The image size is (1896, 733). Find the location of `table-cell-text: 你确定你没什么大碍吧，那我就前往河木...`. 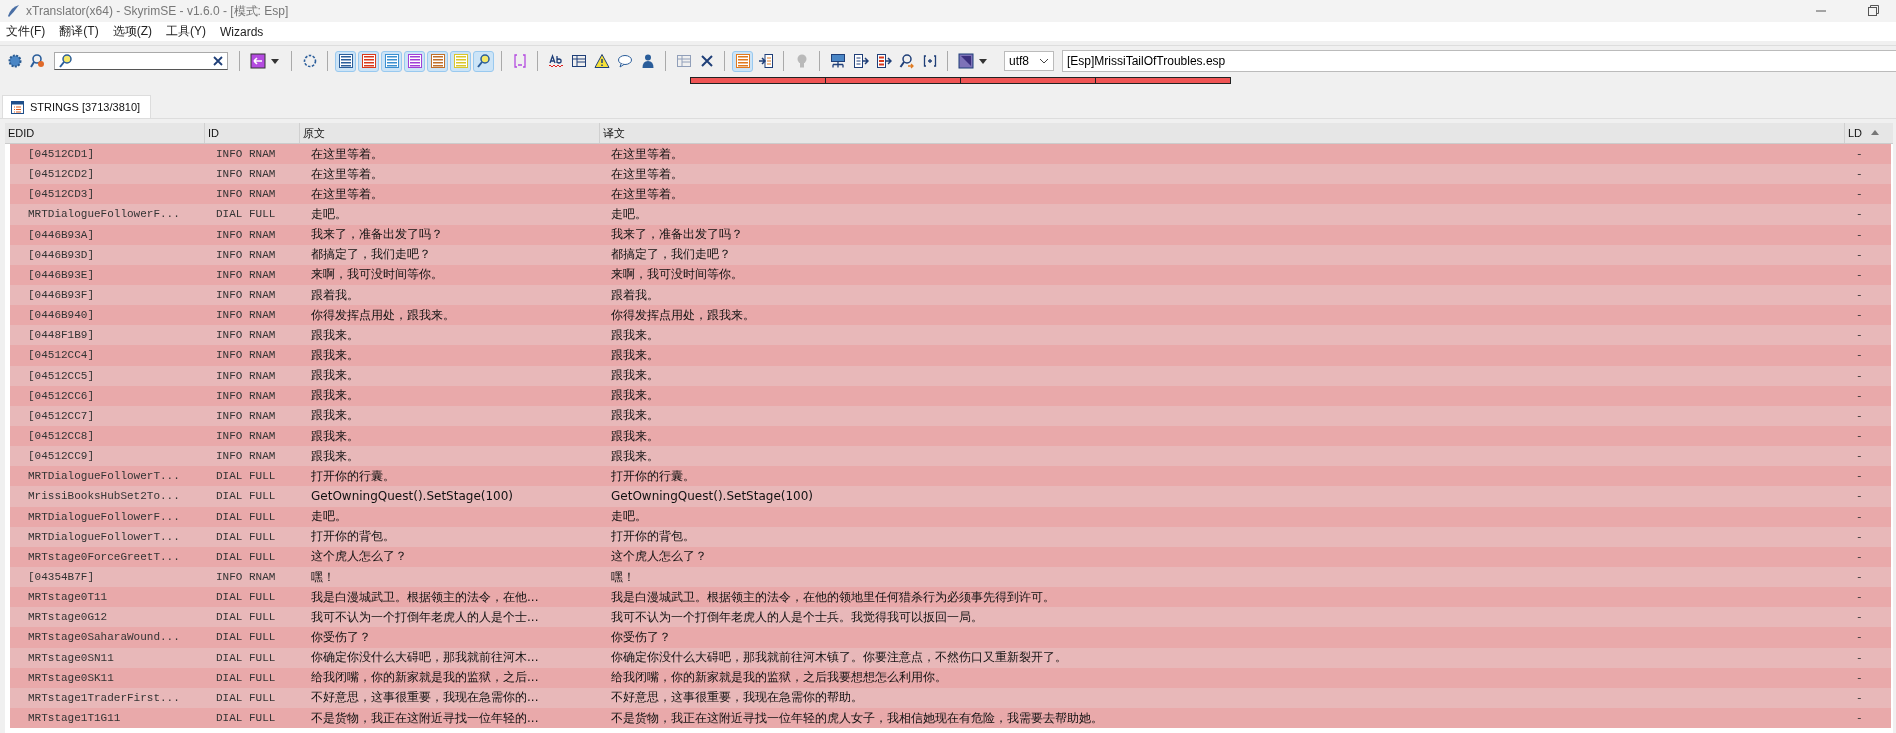

table-cell-text: 你确定你没什么大碍吧，那我就前往河木... is located at coordinates (425, 658).